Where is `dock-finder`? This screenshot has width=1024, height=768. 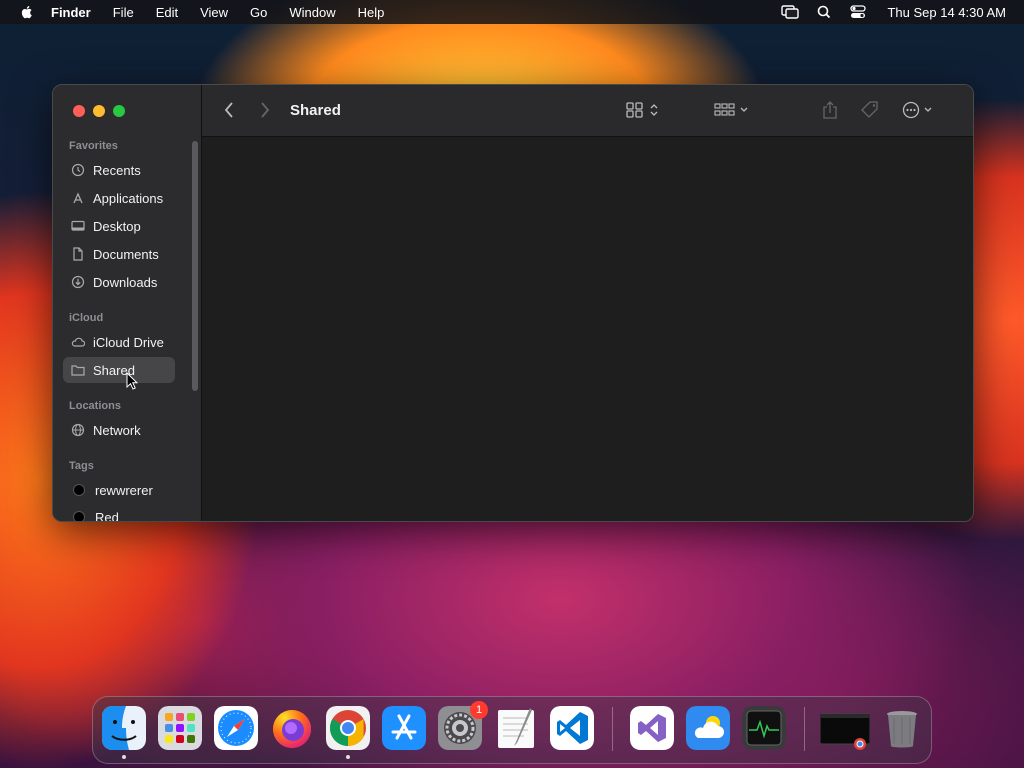 dock-finder is located at coordinates (124, 728).